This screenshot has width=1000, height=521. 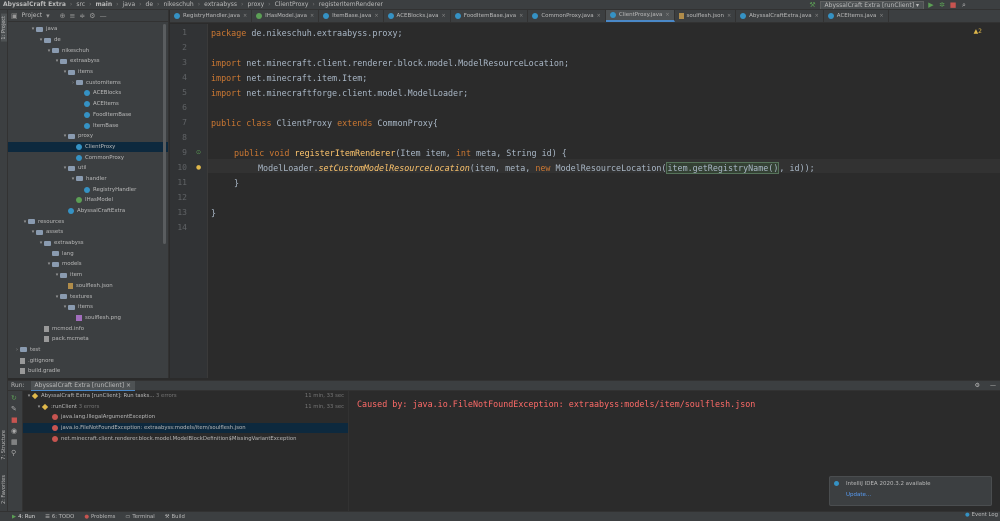 What do you see at coordinates (292, 4) in the screenshot?
I see `breadcrumb-item: ClientProxy` at bounding box center [292, 4].